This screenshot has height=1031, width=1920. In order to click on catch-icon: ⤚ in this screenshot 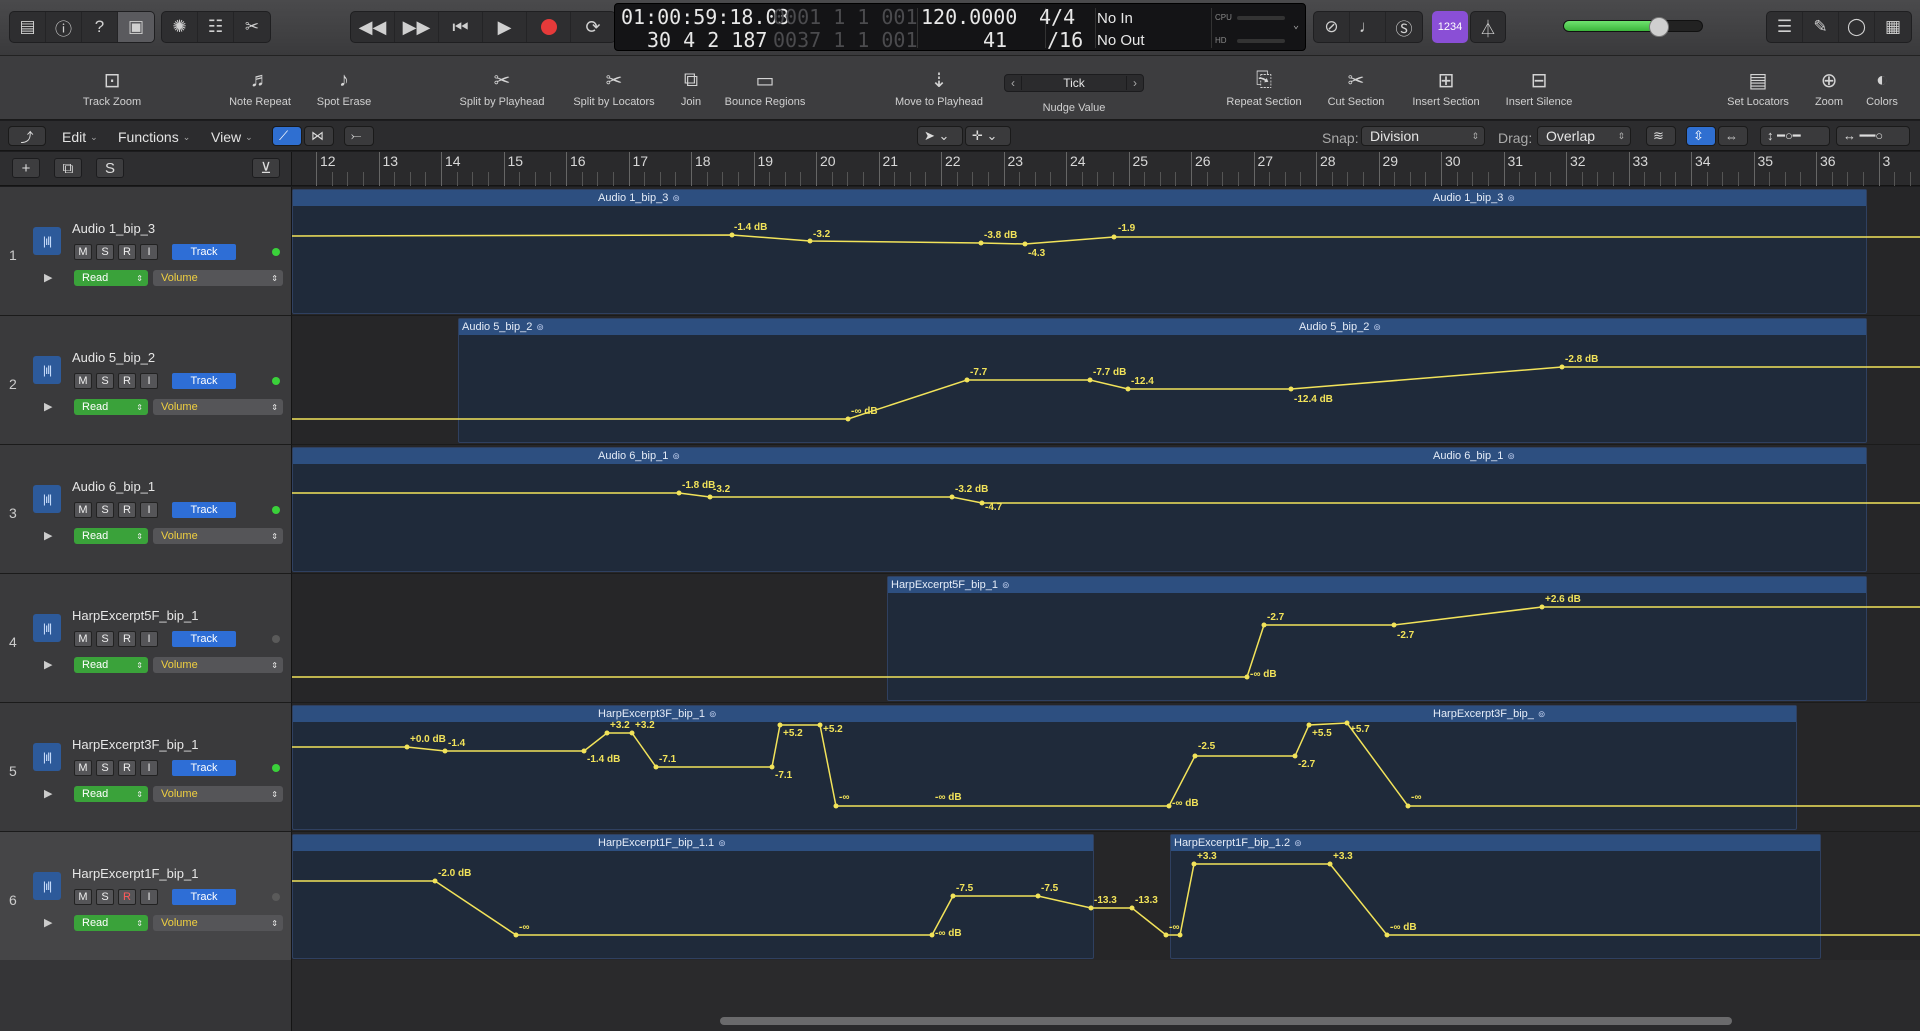, I will do `click(359, 136)`.